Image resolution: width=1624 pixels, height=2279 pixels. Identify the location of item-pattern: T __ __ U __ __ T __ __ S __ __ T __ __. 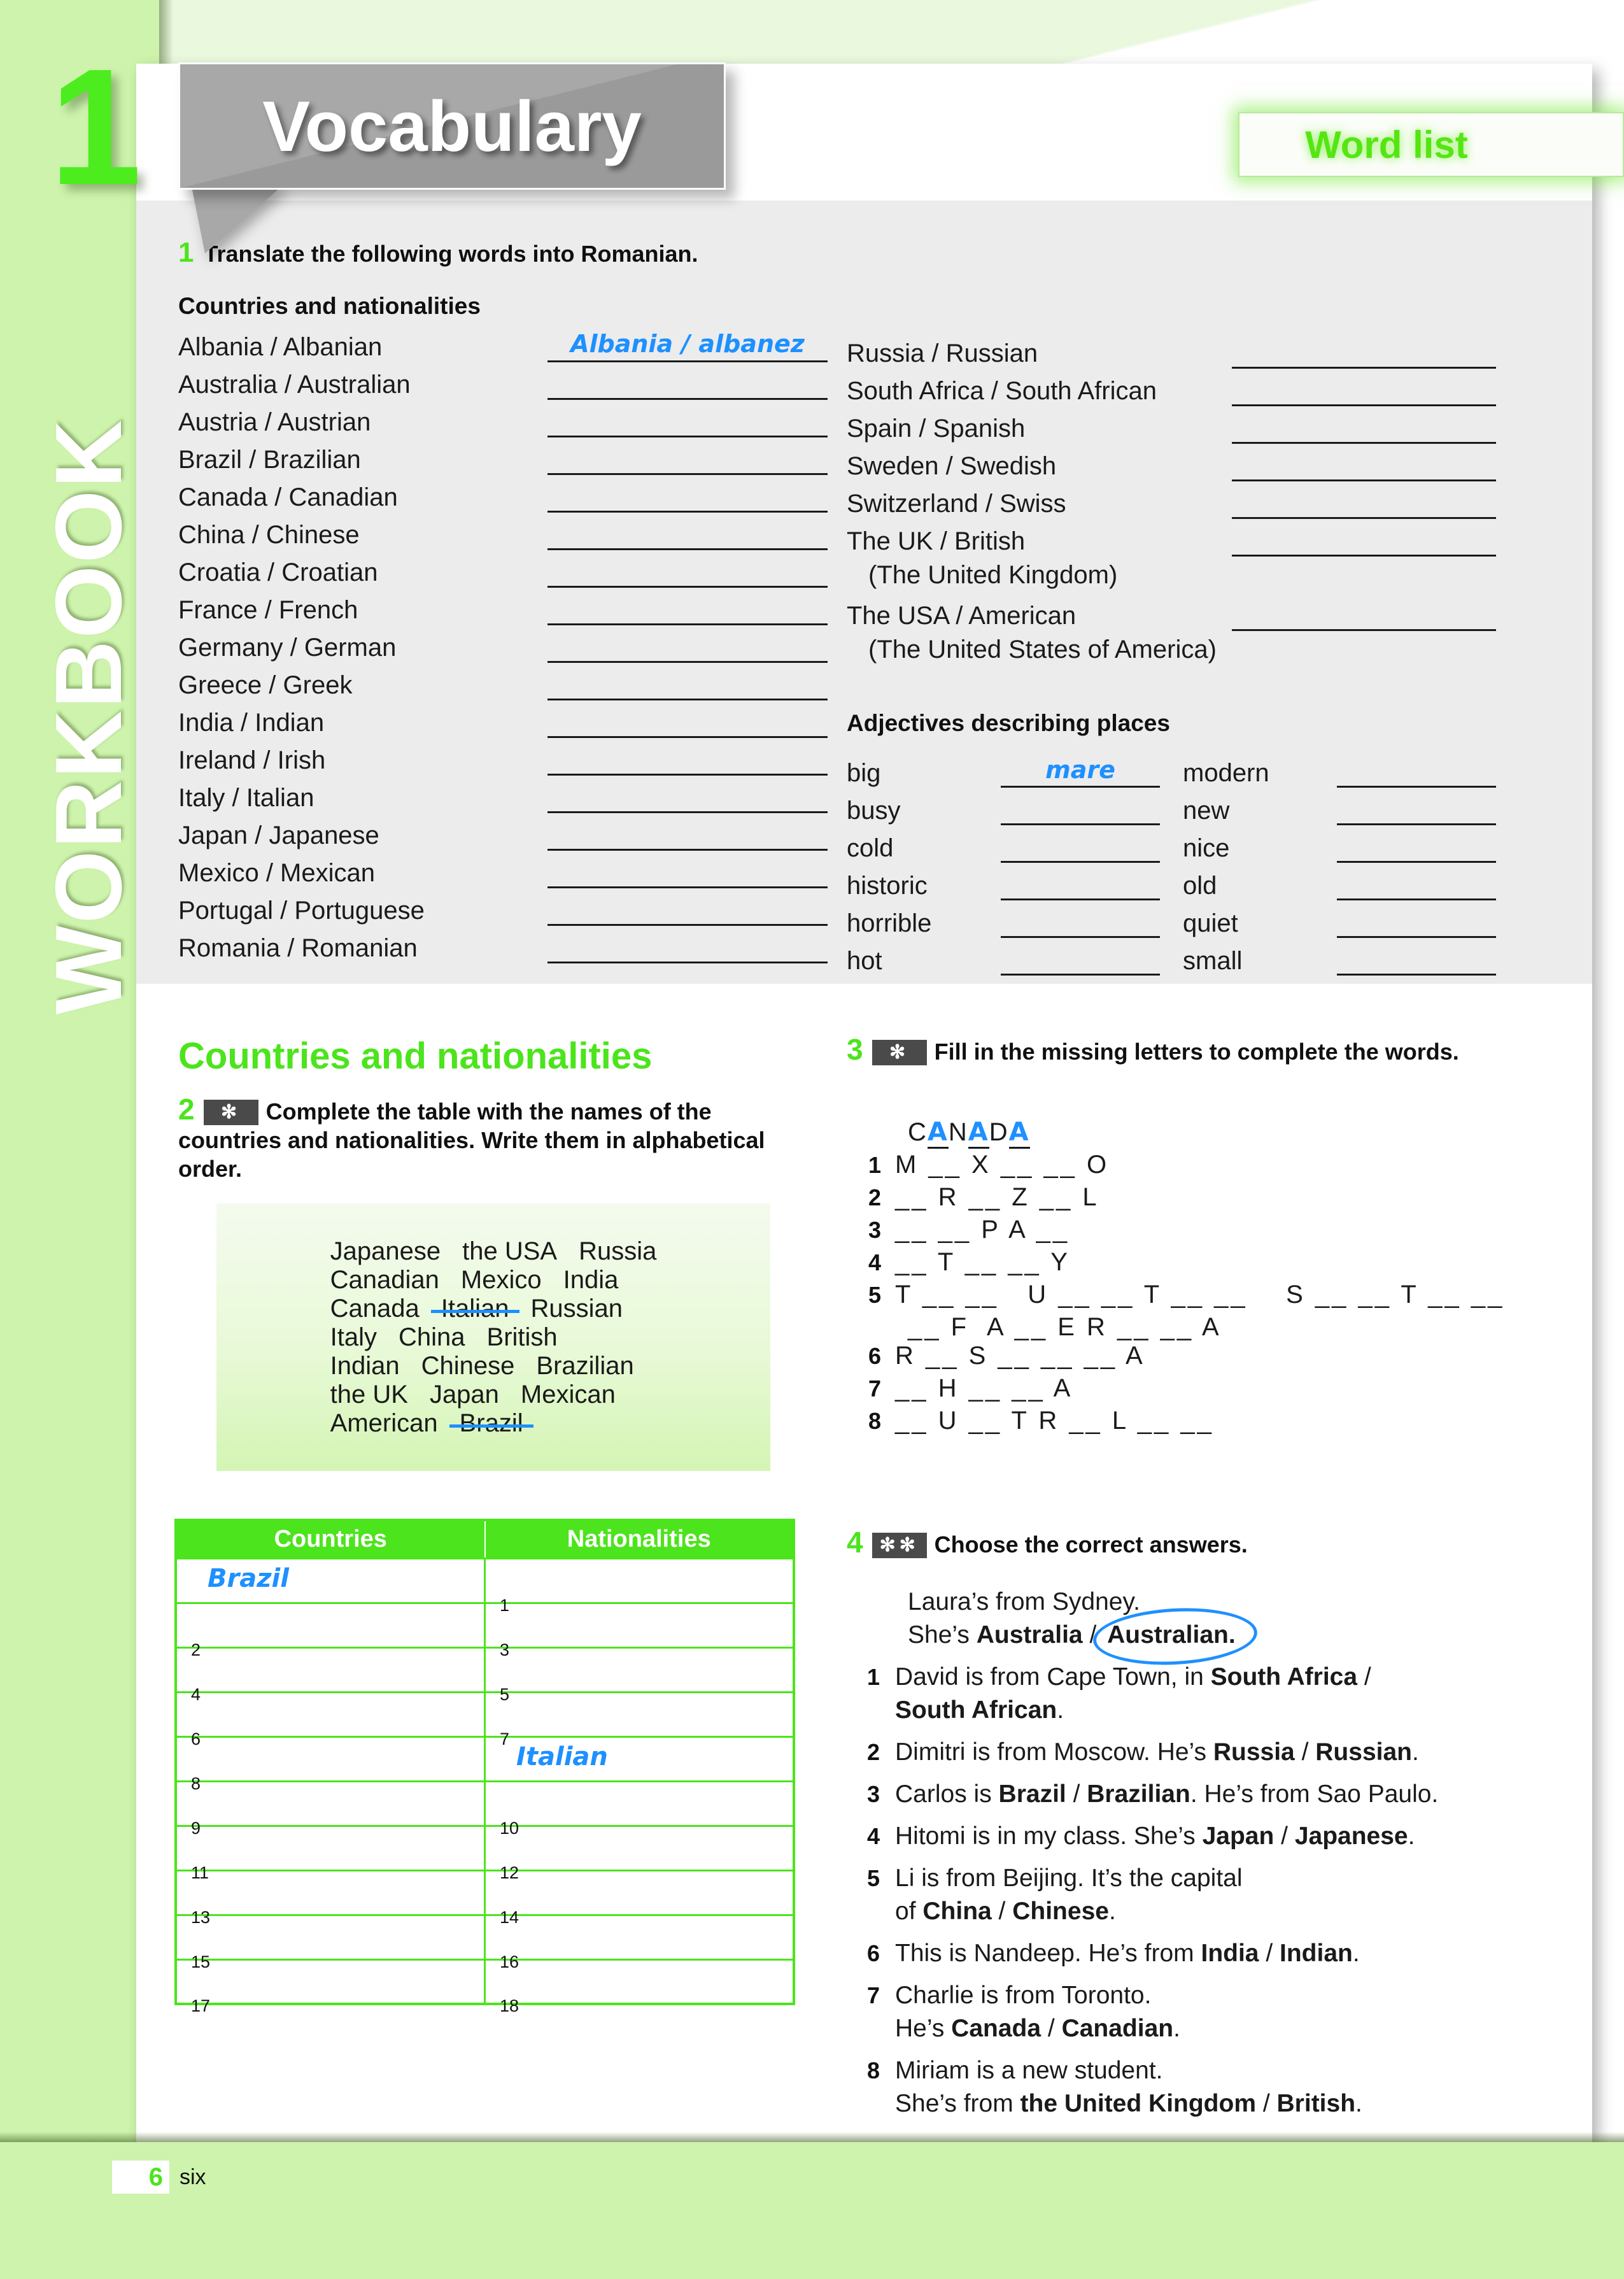
(1199, 1295).